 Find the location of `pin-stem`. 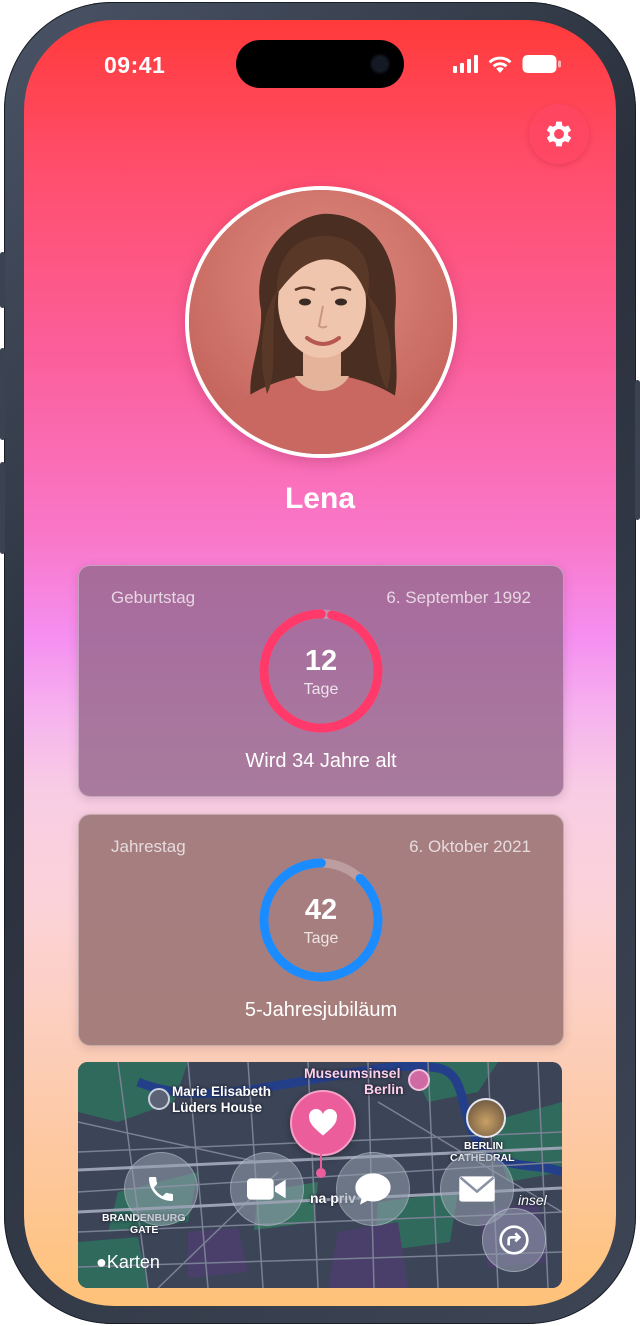

pin-stem is located at coordinates (321, 1161).